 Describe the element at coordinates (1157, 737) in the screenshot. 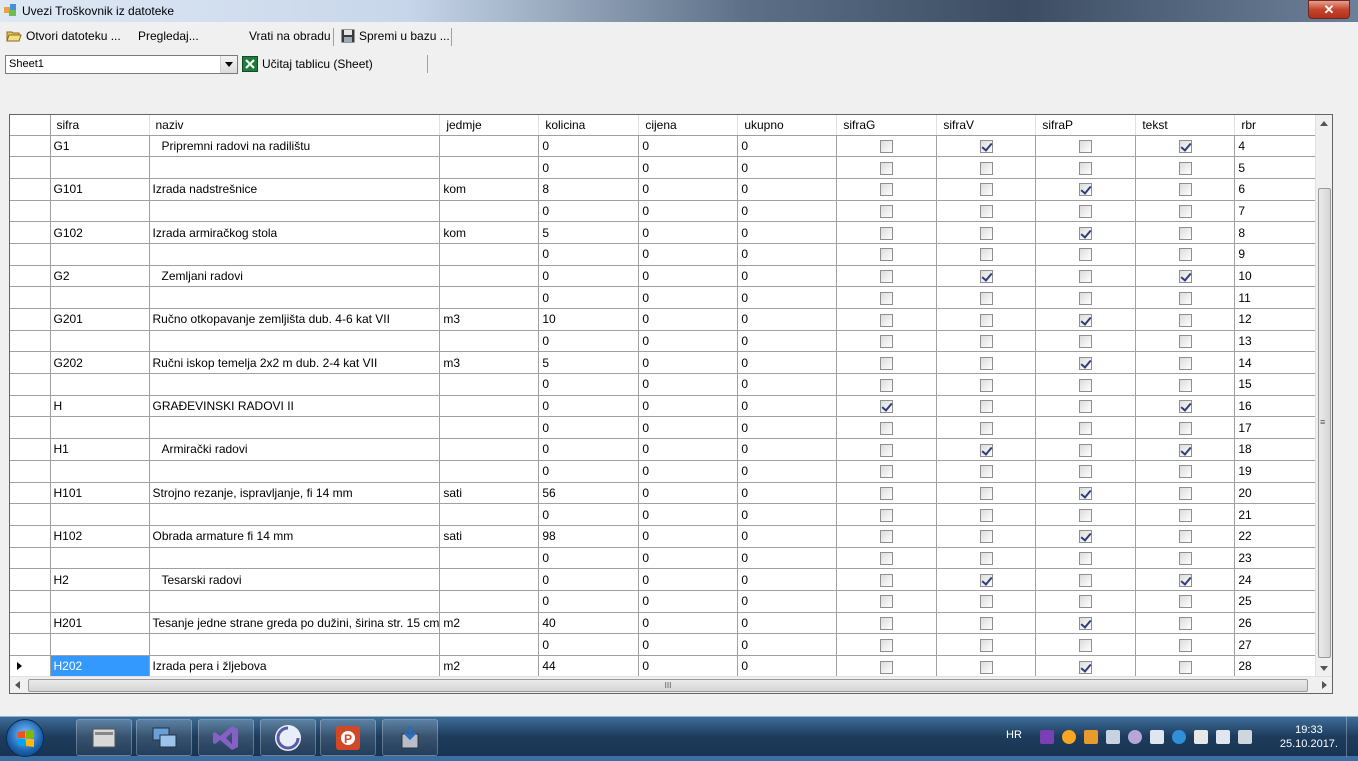

I see `network-tray-icon` at that location.